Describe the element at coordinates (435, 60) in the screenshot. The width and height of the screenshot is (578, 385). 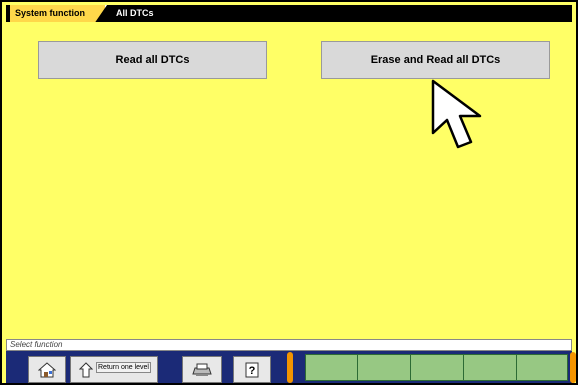
I see `erase-and-read-all-dtcs-button: Erase and Read all DTCs` at that location.